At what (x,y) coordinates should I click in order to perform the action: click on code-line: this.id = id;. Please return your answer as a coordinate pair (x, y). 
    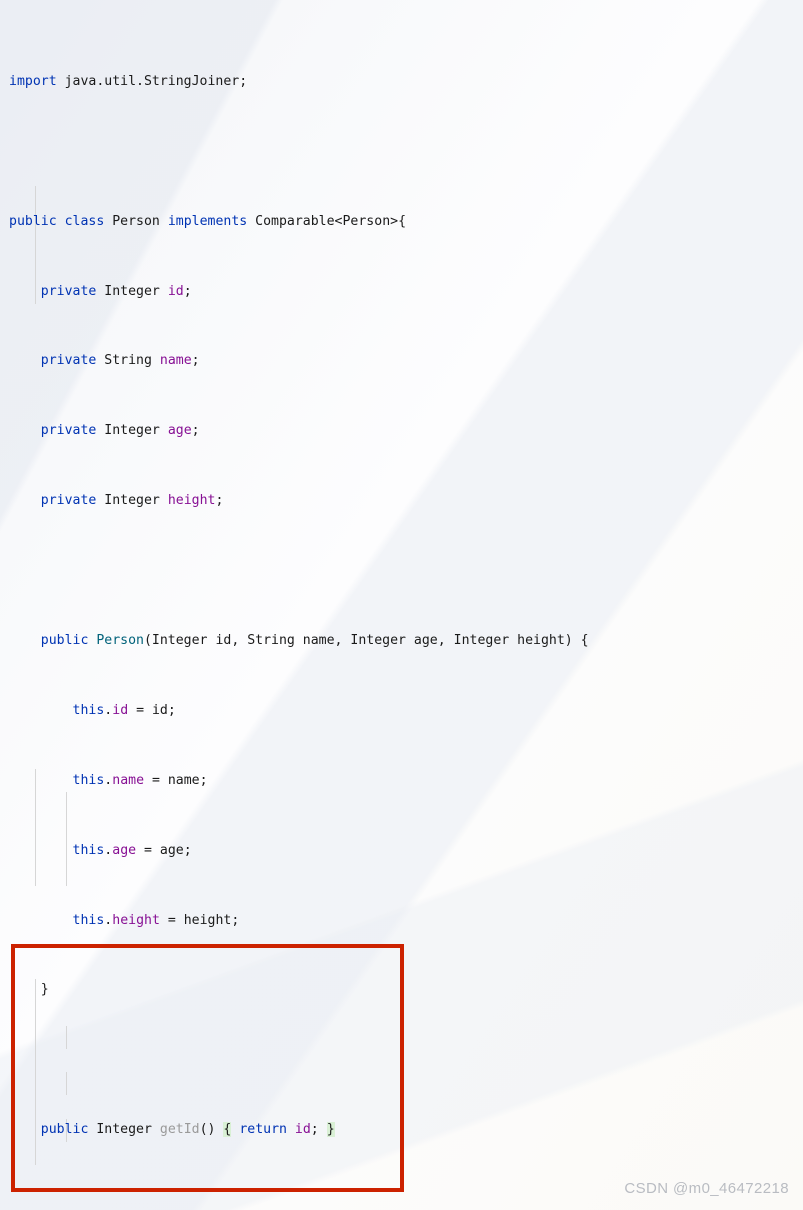
    Looking at the image, I should click on (124, 710).